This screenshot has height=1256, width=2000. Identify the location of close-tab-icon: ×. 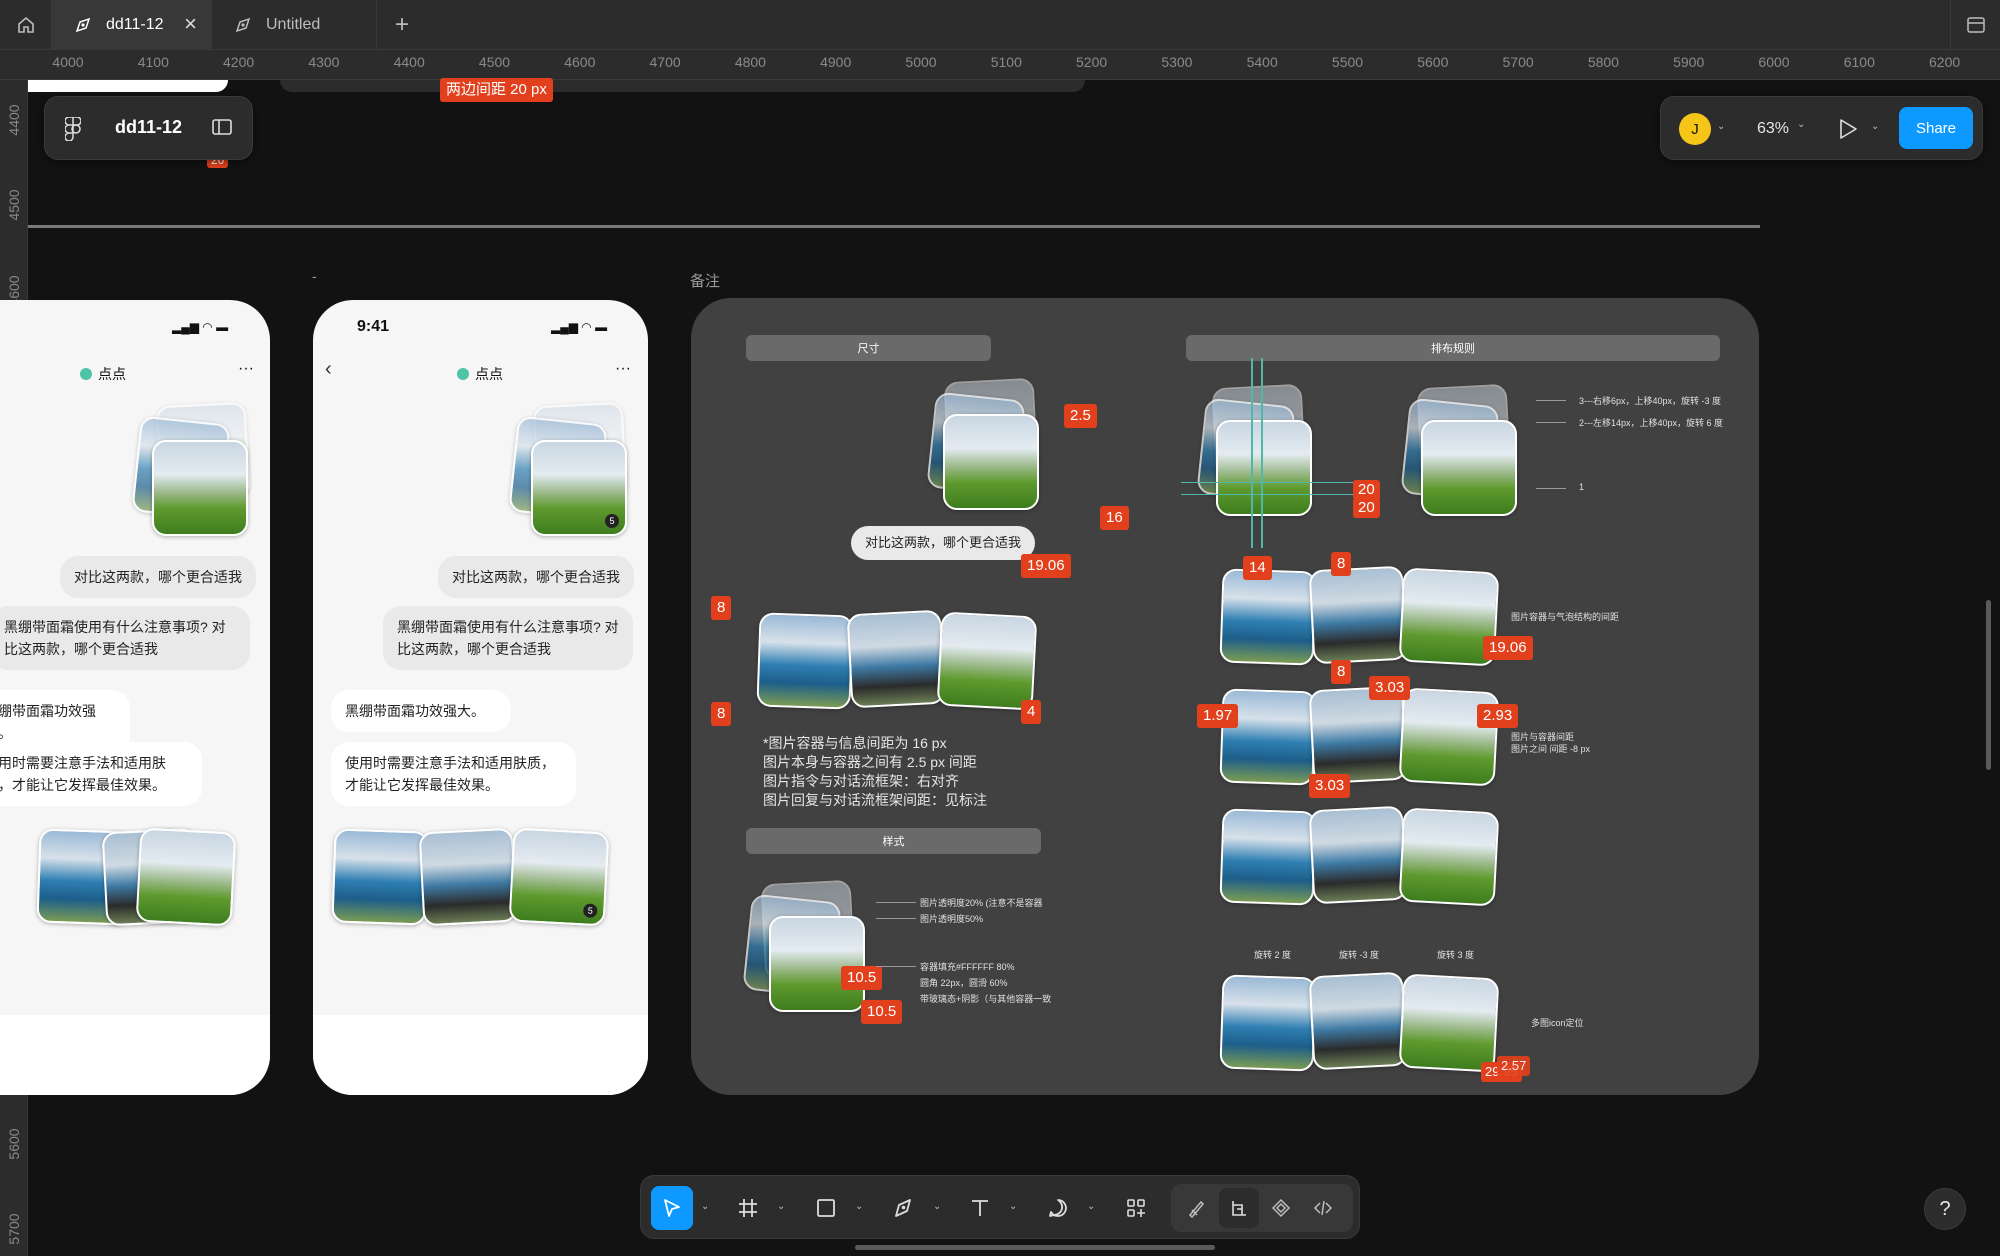
(190, 24).